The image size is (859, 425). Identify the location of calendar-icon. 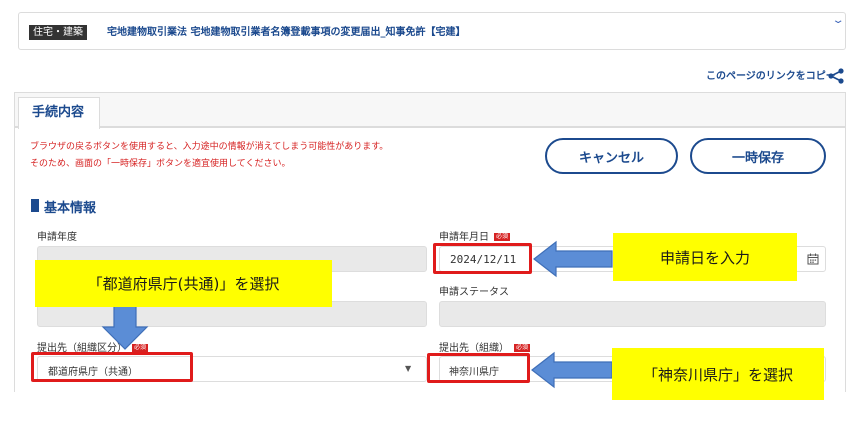
(813, 259).